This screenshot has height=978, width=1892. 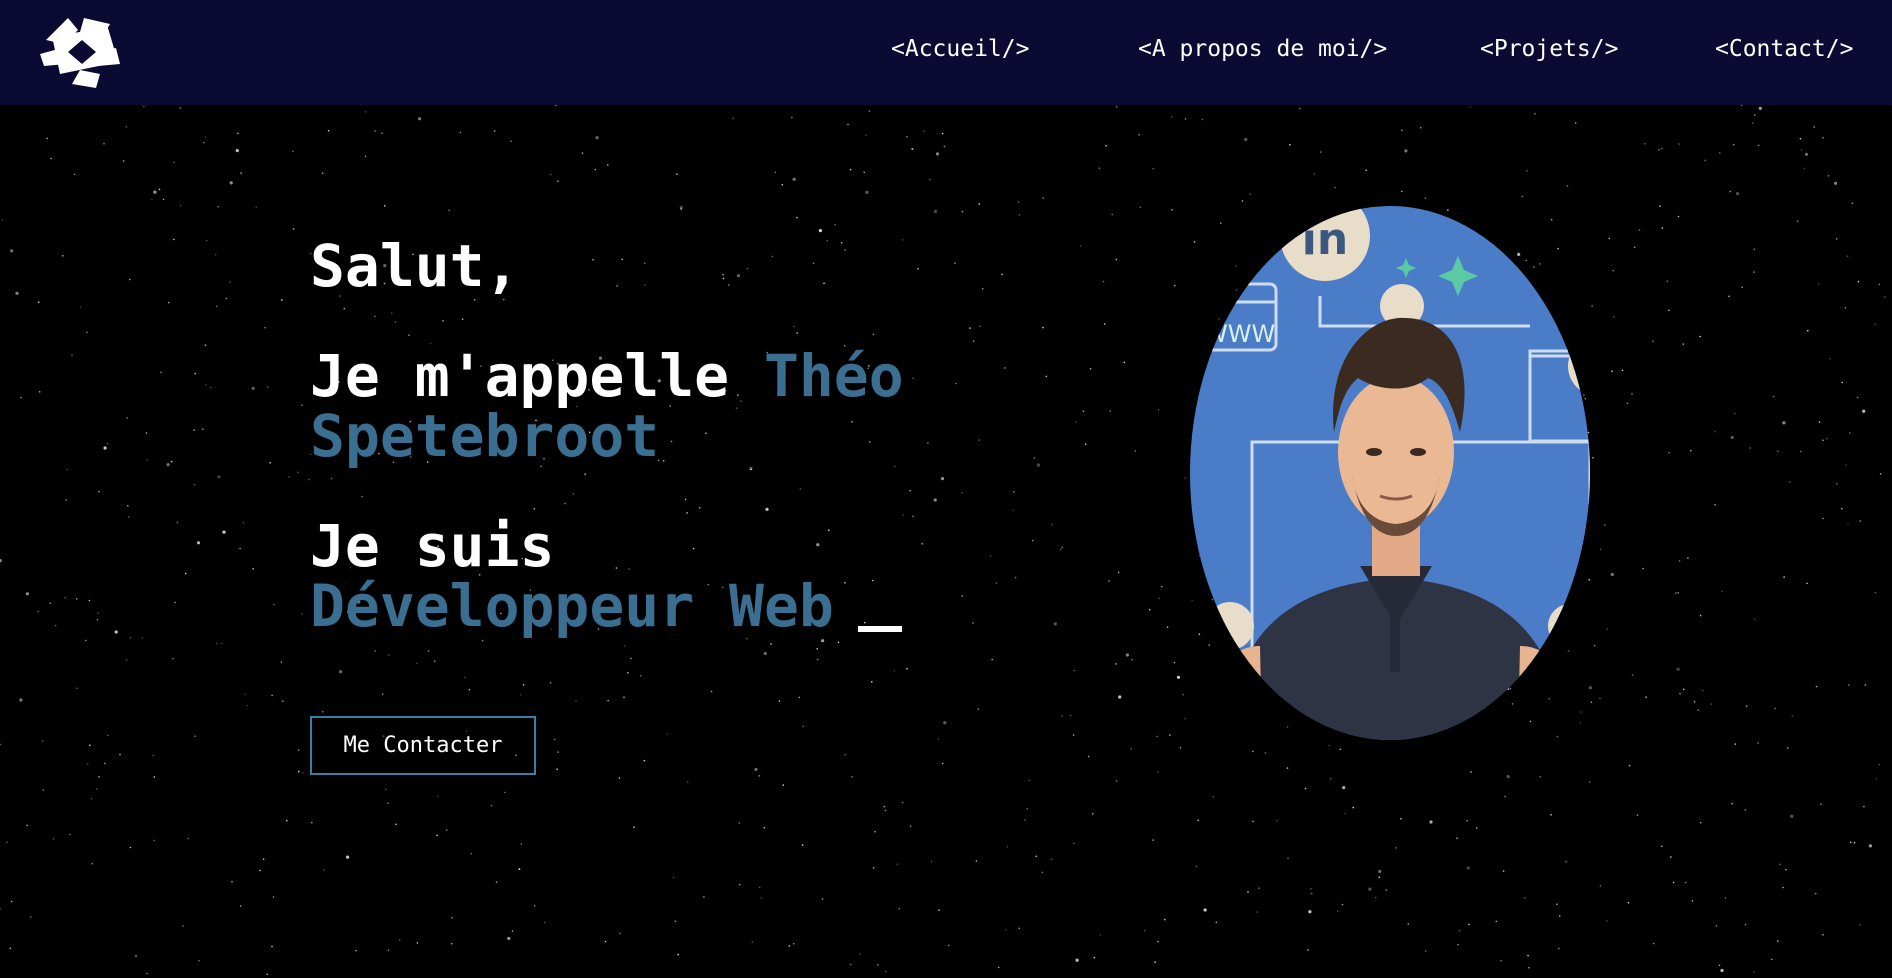 I want to click on nav-link-contact: <Contact/>, so click(x=1784, y=49).